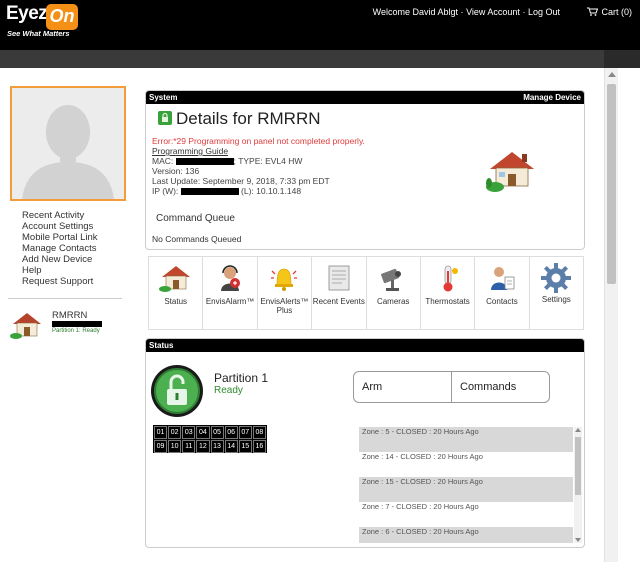 The width and height of the screenshot is (640, 562). I want to click on sidebar-link-manage-contacts: Manage Contacts, so click(60, 248).